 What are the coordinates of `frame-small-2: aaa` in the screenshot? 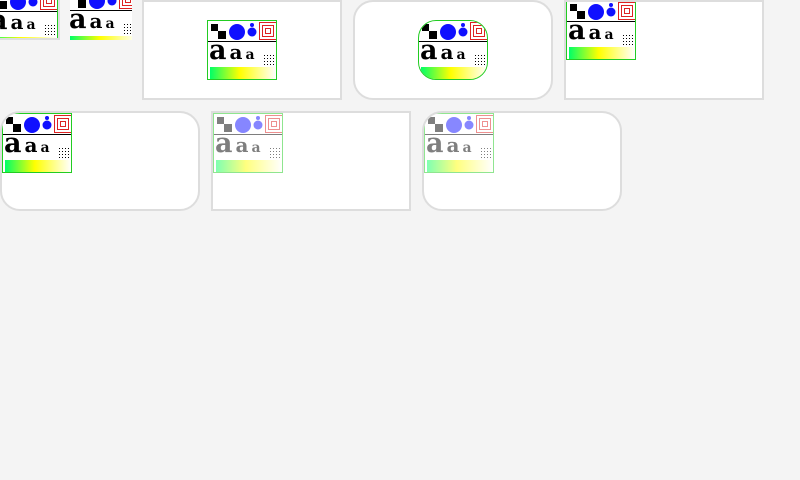 It's located at (101, 20).